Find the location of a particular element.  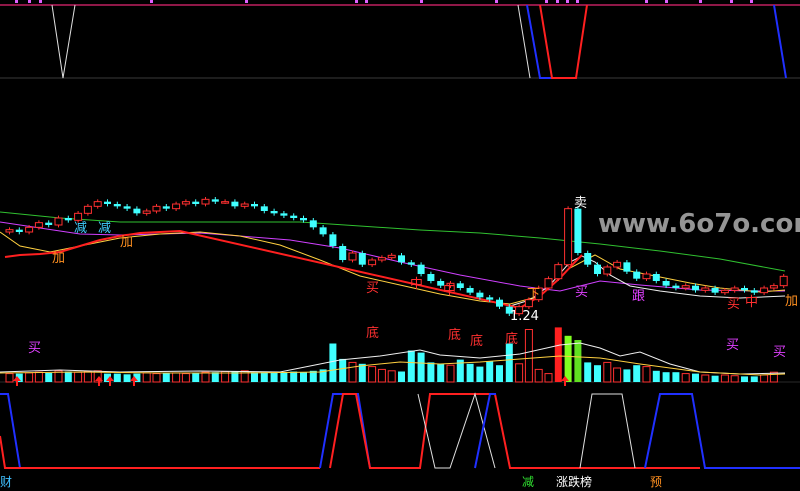

label-reduce-2: 减 is located at coordinates (104, 228).